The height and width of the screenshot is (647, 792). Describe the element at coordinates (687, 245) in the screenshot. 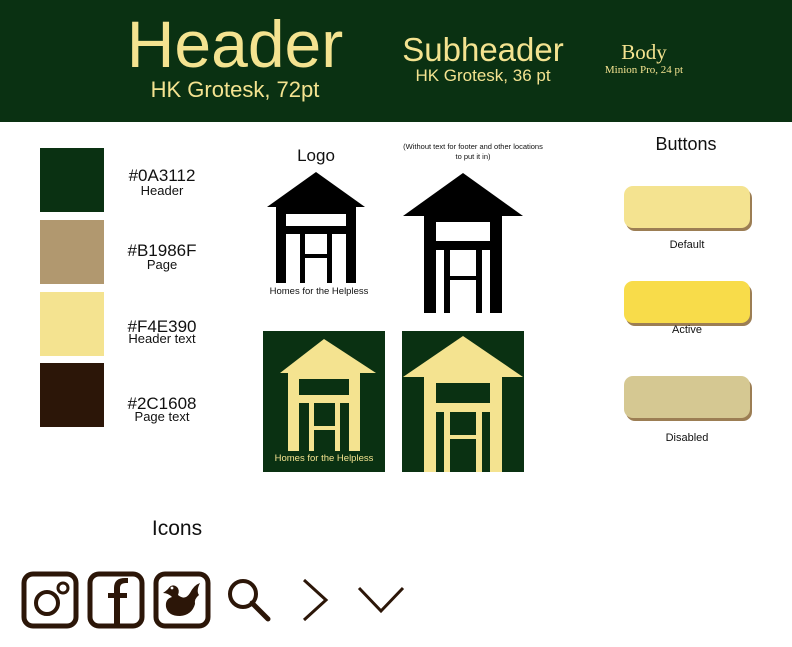

I see `button-state-label: Default` at that location.